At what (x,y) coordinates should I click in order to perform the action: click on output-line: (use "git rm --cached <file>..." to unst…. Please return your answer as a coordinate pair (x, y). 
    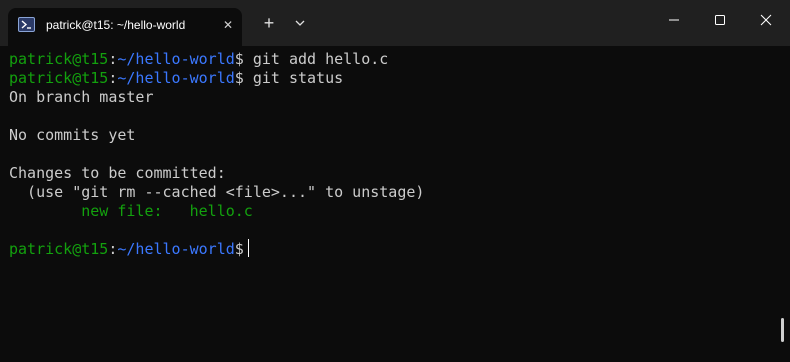
    Looking at the image, I should click on (217, 192).